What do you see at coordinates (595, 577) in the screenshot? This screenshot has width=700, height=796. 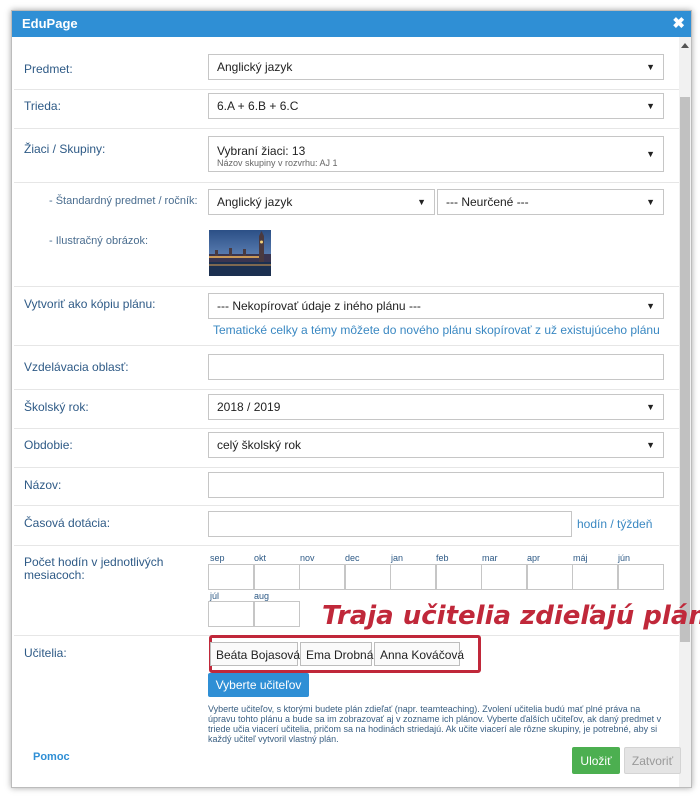 I see `month-input-maj` at bounding box center [595, 577].